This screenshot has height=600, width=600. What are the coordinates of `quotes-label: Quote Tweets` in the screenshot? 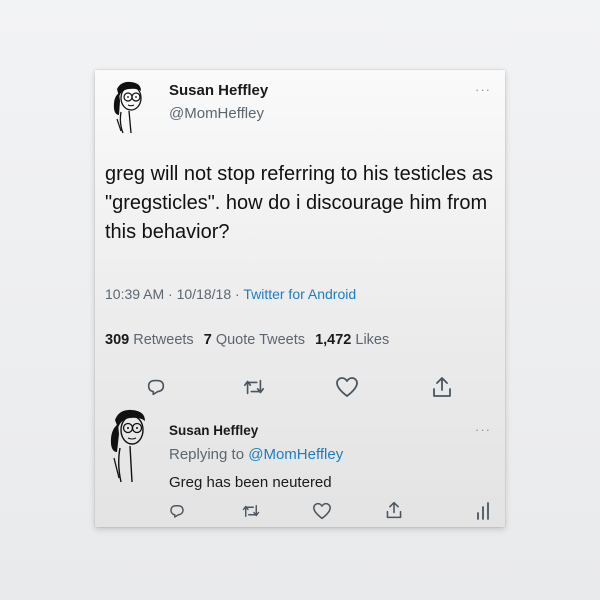 It's located at (260, 340).